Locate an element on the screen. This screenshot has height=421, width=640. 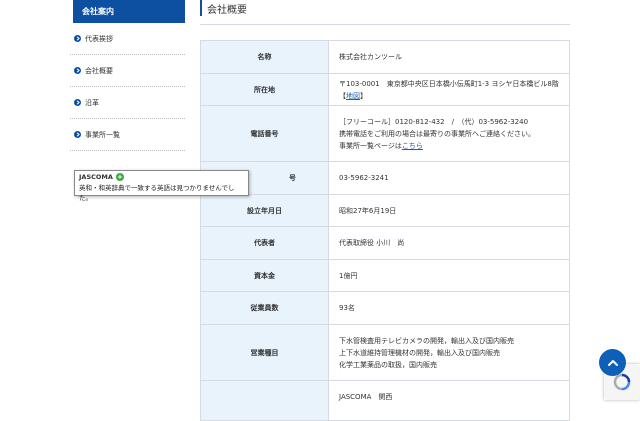
table-row: 従業員数 93名 is located at coordinates (385, 308).